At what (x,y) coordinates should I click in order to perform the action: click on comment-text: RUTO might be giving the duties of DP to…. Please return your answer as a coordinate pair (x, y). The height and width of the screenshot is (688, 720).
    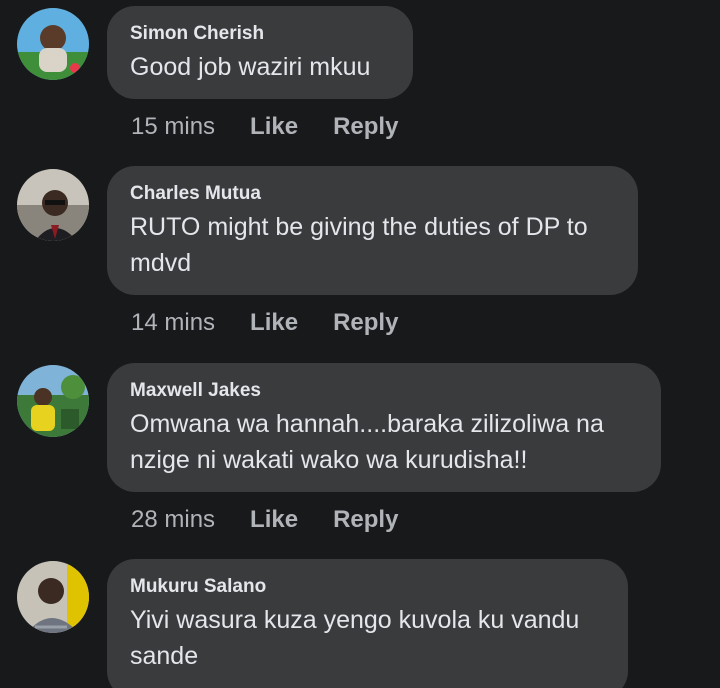
    Looking at the image, I should click on (359, 245).